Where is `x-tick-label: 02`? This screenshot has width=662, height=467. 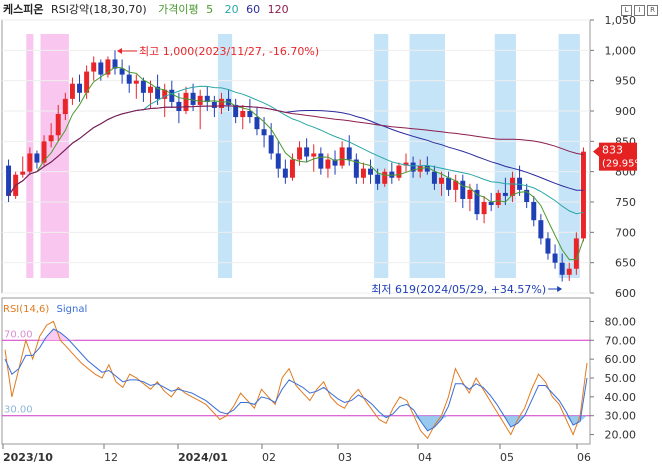
x-tick-label: 02 is located at coordinates (269, 457).